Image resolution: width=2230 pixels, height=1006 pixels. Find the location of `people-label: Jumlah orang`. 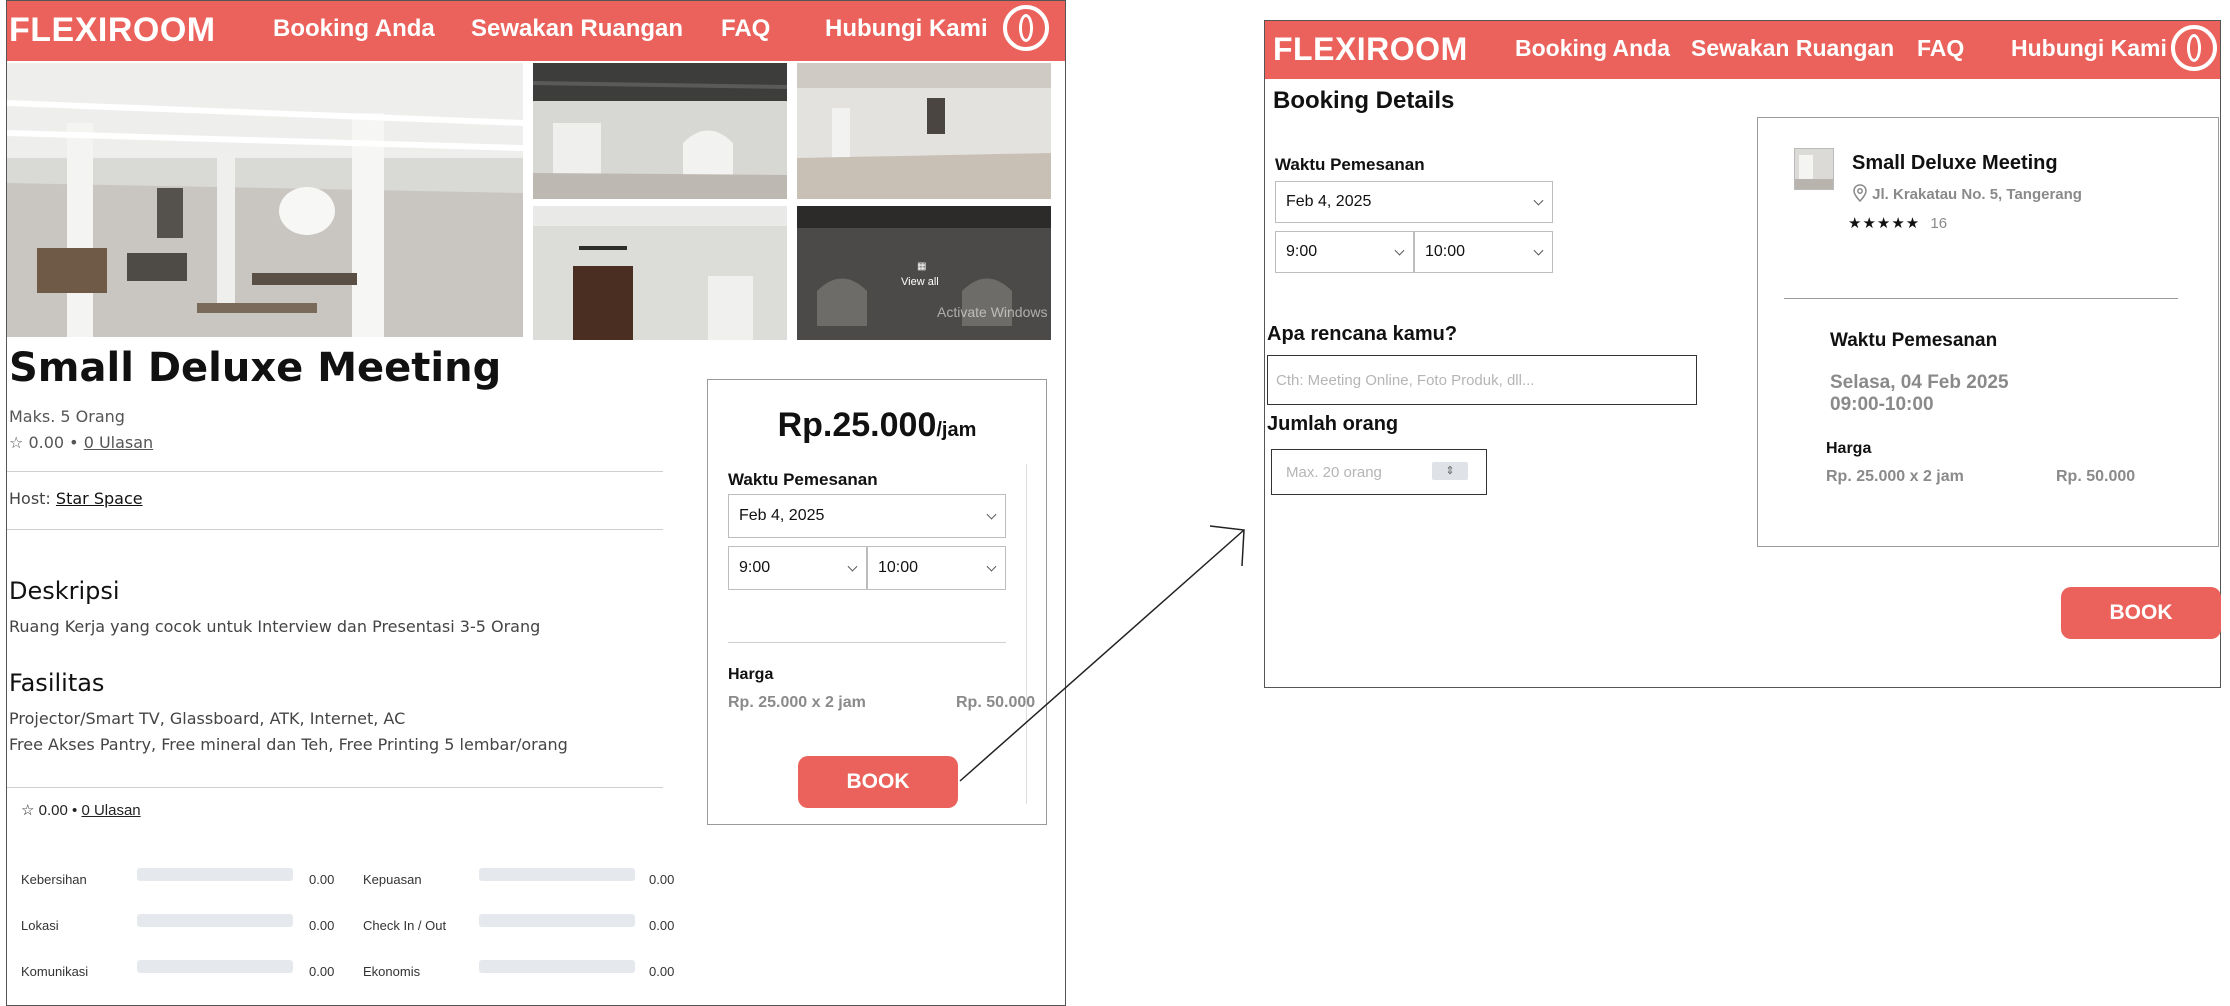

people-label: Jumlah orang is located at coordinates (1333, 424).